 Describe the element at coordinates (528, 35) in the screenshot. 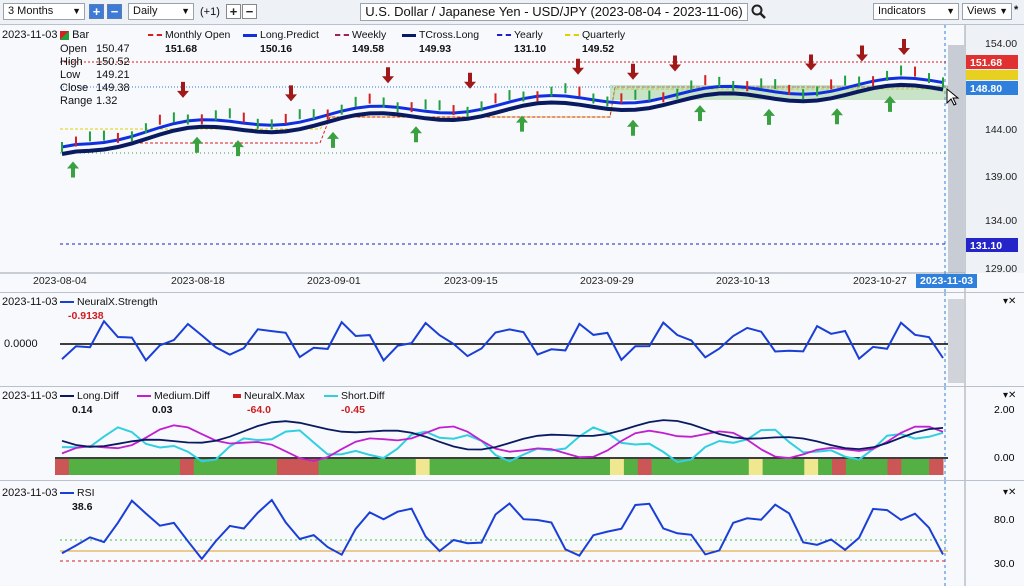

I see `legend-label: Yearly` at that location.